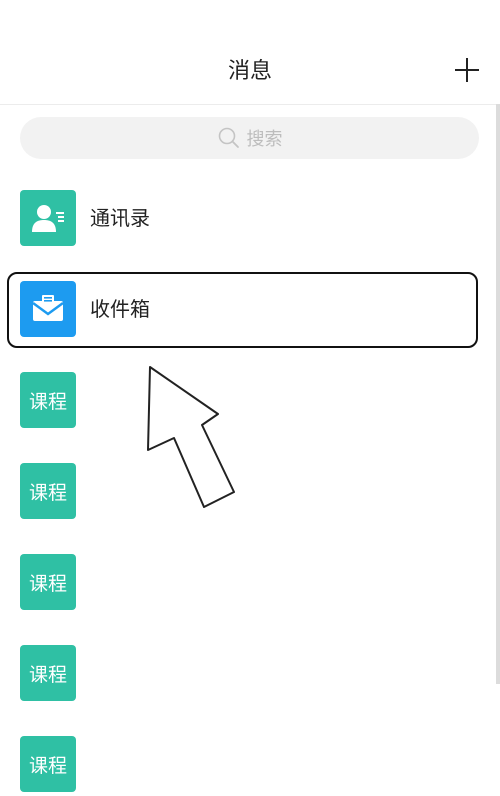 This screenshot has height=796, width=500. Describe the element at coordinates (264, 139) in the screenshot. I see `search-placeholder: 搜索` at that location.